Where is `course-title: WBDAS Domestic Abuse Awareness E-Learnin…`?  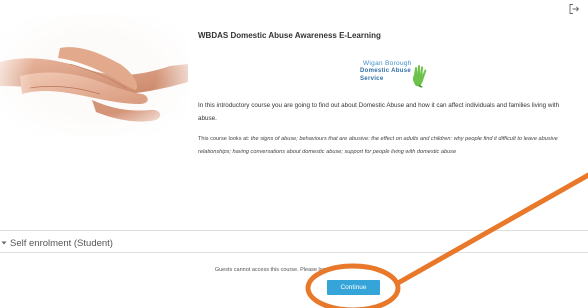
course-title: WBDAS Domestic Abuse Awareness E-Learnin… is located at coordinates (289, 35).